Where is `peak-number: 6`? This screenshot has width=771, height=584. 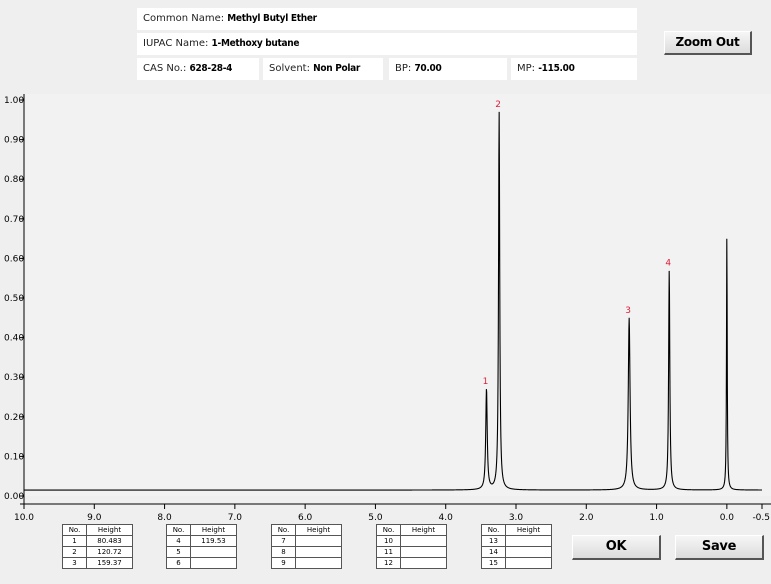 peak-number: 6 is located at coordinates (178, 563).